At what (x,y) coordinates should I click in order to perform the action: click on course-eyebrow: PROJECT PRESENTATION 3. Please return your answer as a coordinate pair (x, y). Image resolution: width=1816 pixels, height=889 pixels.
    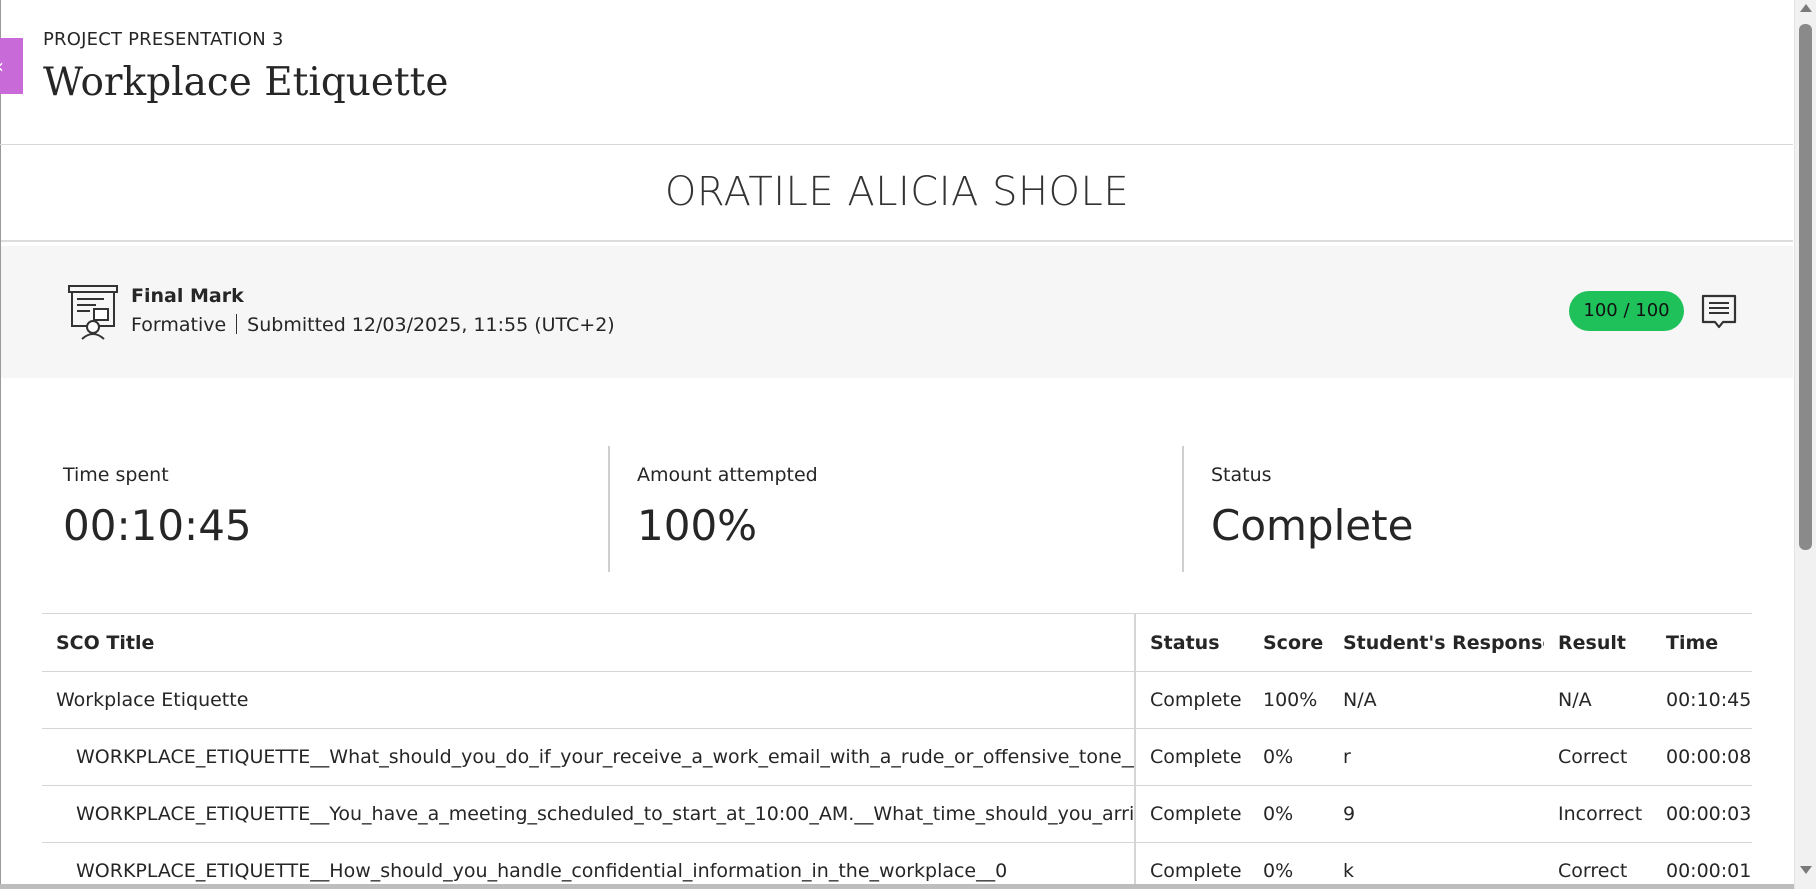
    Looking at the image, I should click on (163, 39).